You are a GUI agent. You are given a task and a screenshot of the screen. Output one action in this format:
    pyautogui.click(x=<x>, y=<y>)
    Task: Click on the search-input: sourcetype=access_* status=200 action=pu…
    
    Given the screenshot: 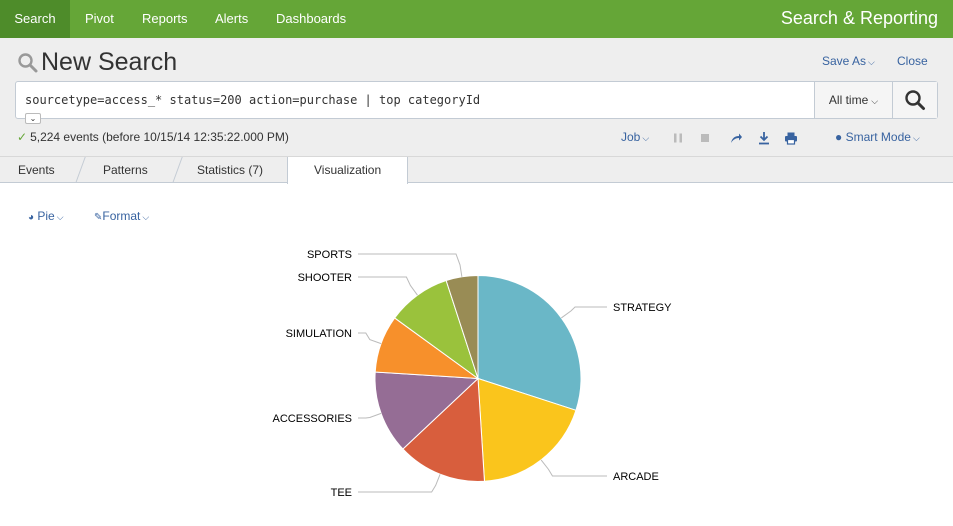 What is the action you would take?
    pyautogui.click(x=252, y=100)
    